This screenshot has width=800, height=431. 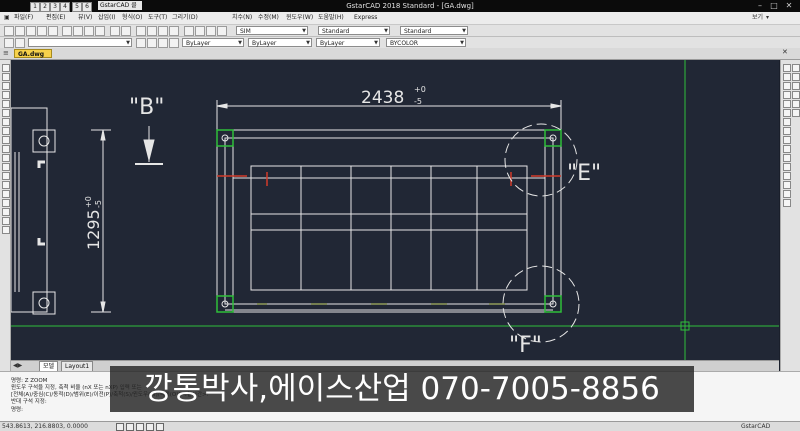 What do you see at coordinates (157, 18) in the screenshot?
I see `menu-tools: 도구(T)` at bounding box center [157, 18].